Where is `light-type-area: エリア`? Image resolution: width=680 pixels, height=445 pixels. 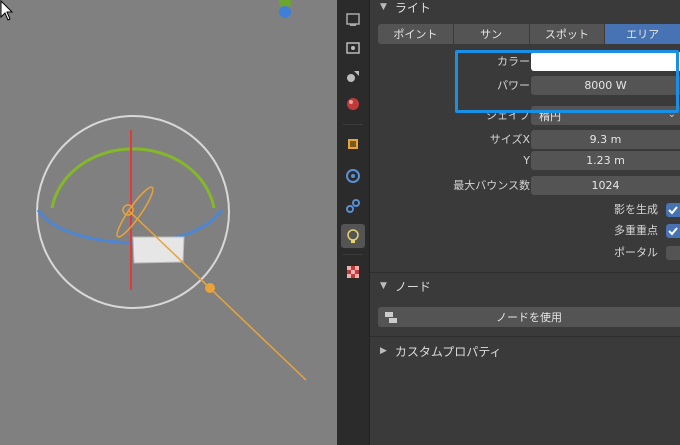 light-type-area: エリア is located at coordinates (642, 34).